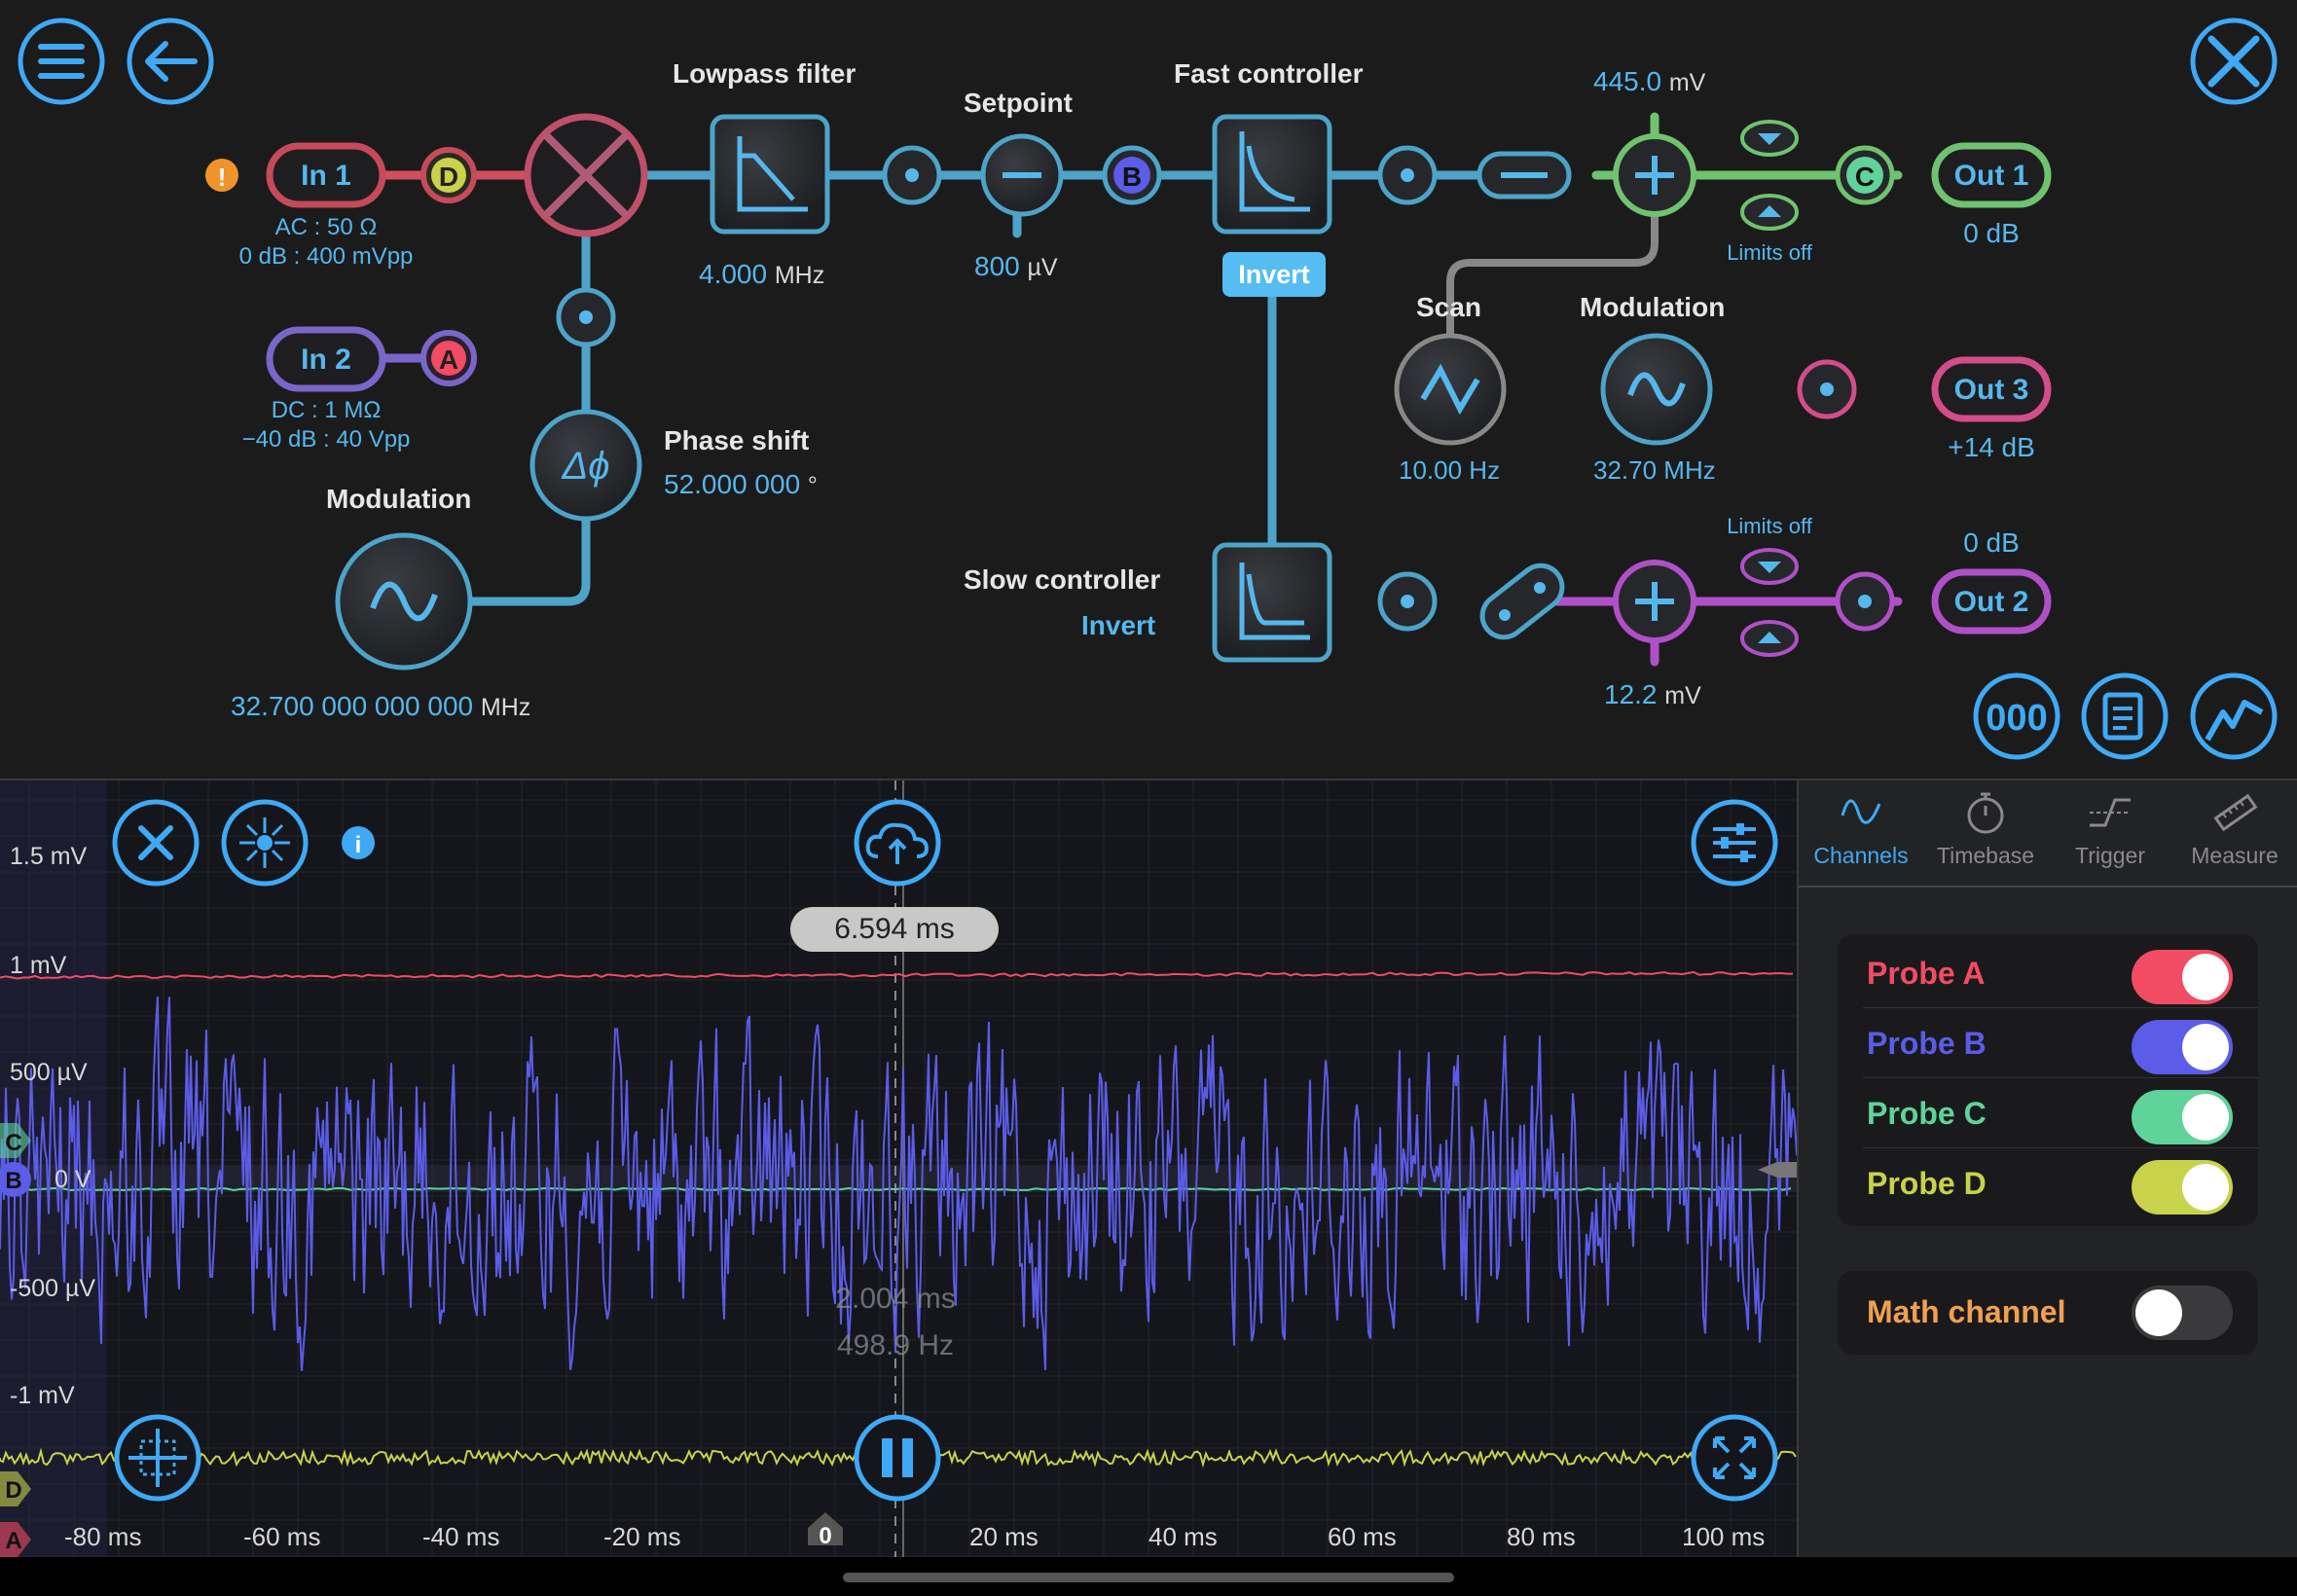  I want to click on home-indicator, so click(1148, 1577).